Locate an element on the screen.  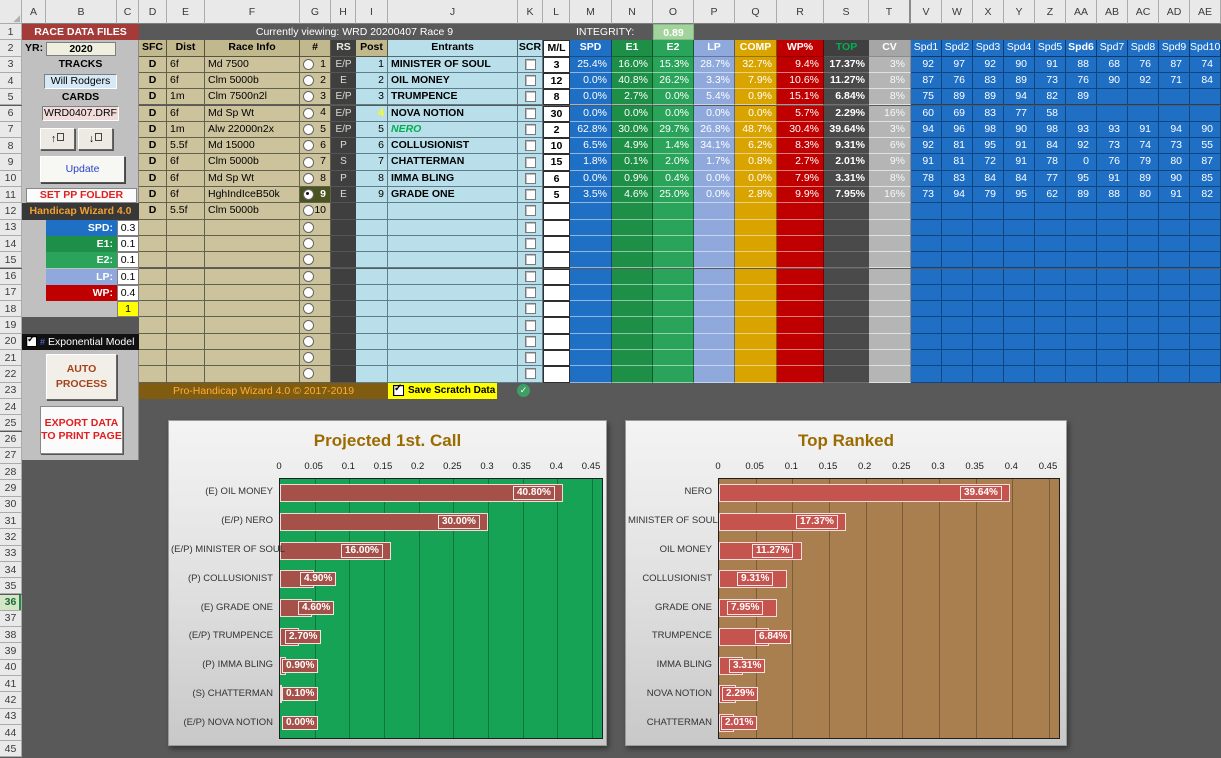
col-head-sfc: SFC is located at coordinates (153, 48).